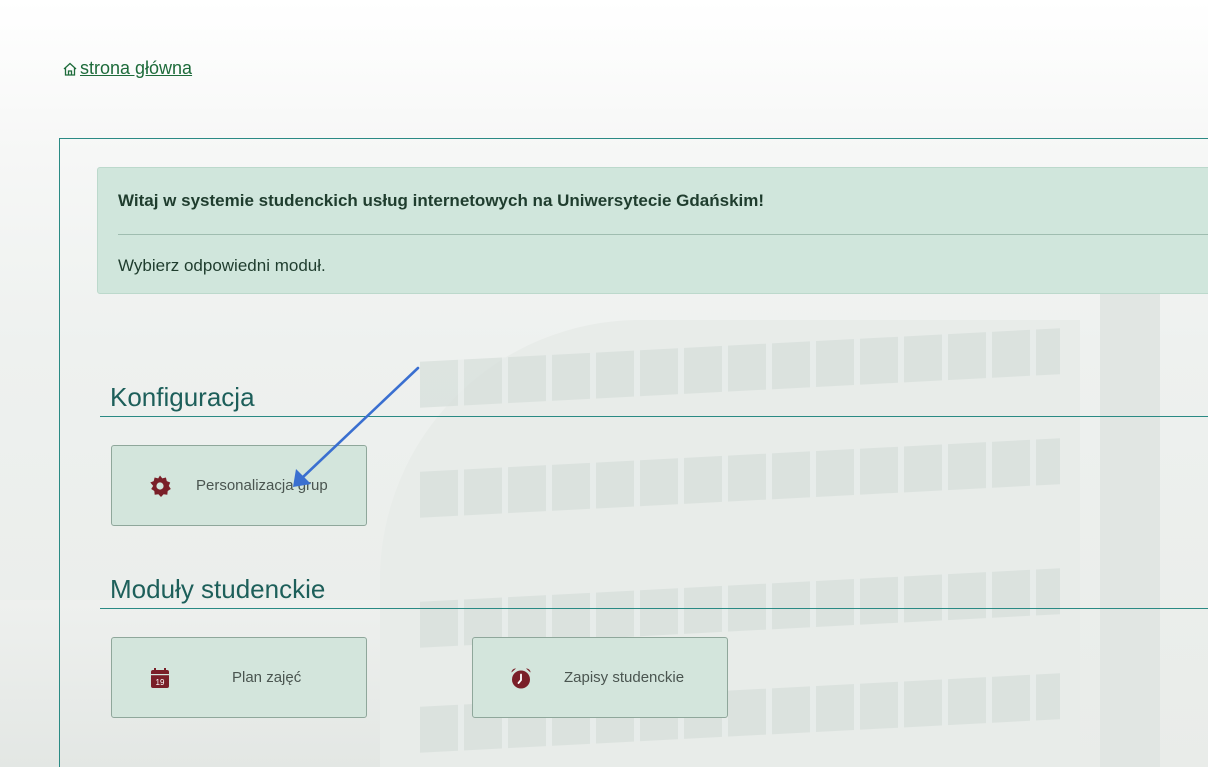 Image resolution: width=1208 pixels, height=767 pixels. What do you see at coordinates (262, 485) in the screenshot?
I see `tile-label: Personalizacja grup` at bounding box center [262, 485].